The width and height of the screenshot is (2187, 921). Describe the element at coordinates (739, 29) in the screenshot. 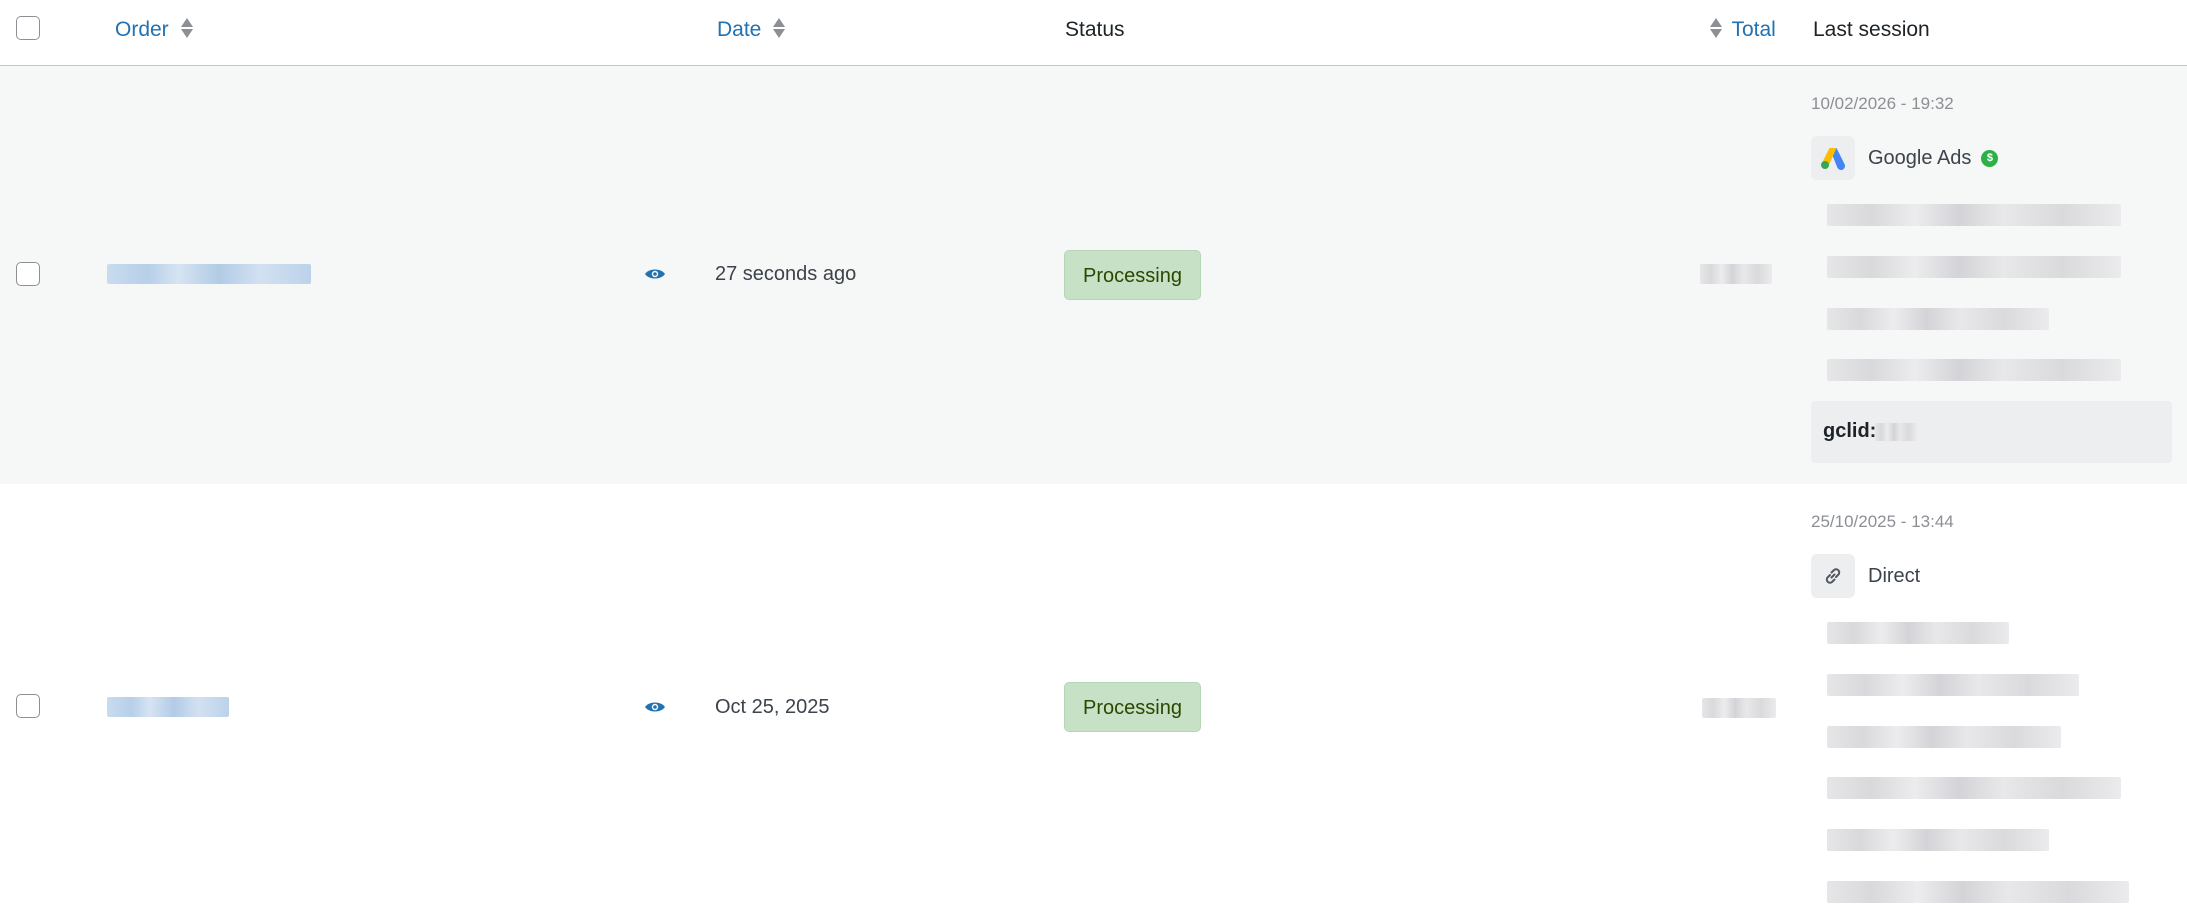

I see `date-header-label: Date` at that location.